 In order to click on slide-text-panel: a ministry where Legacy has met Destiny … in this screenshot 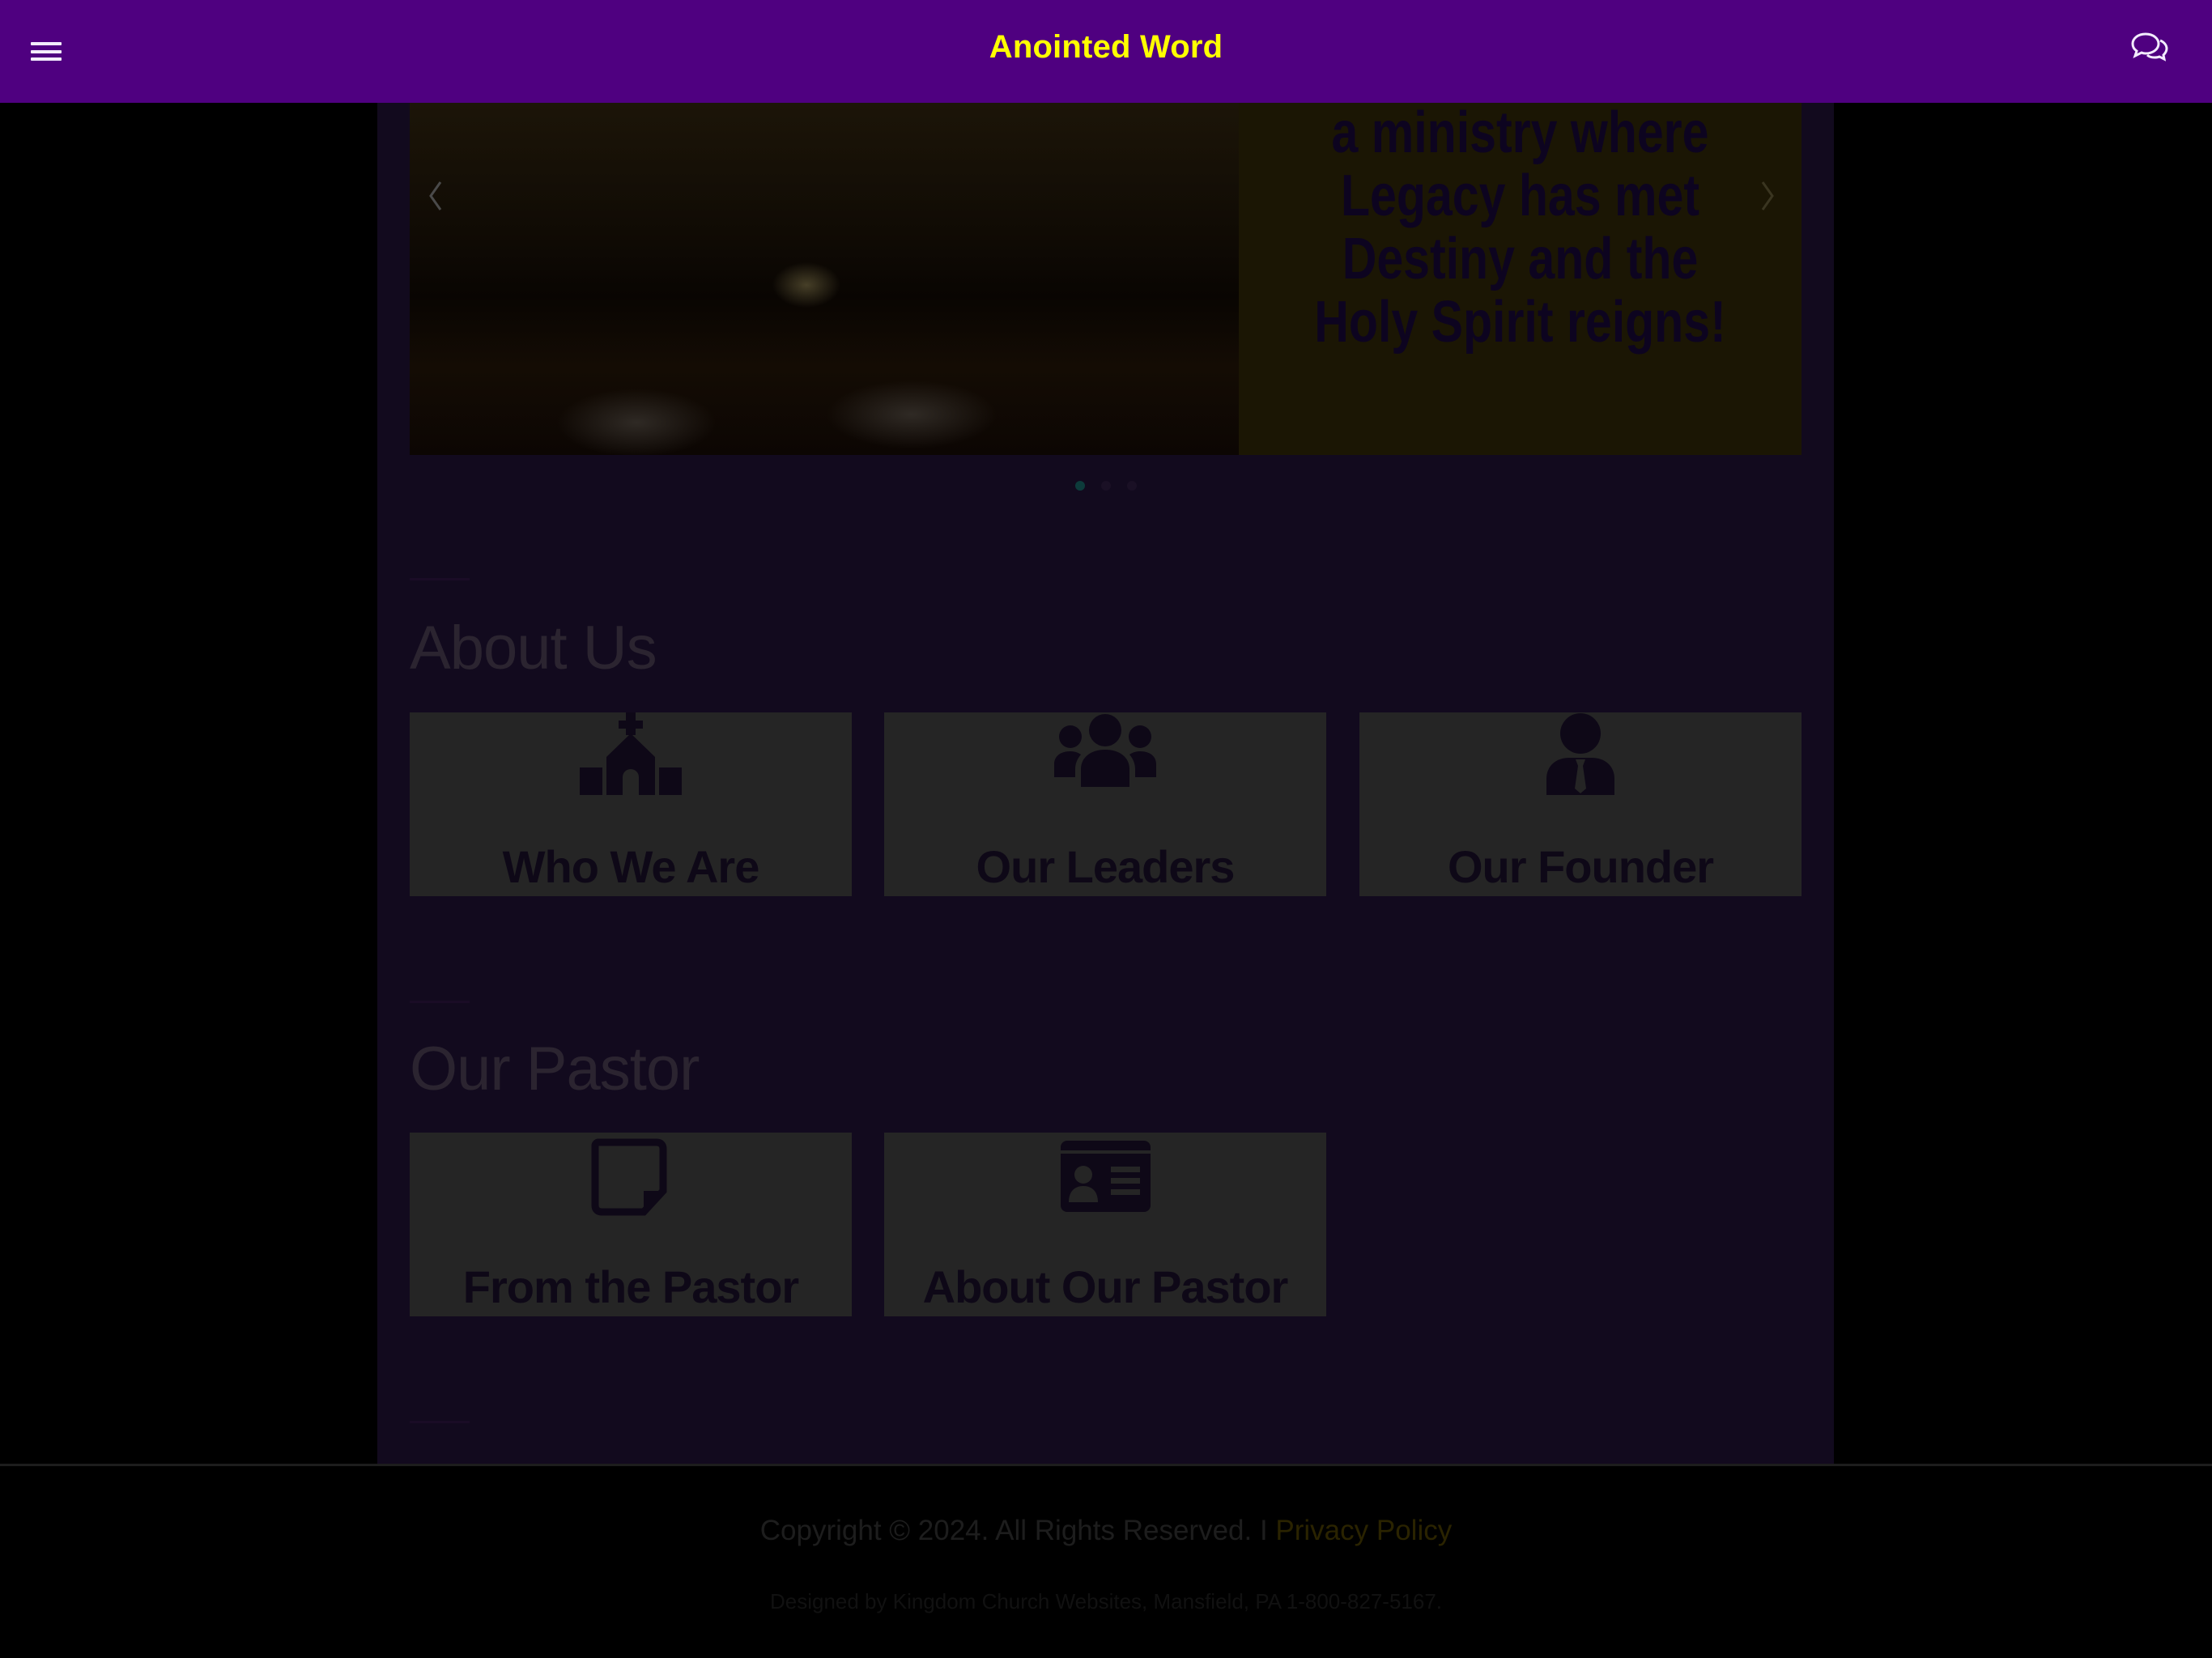, I will do `click(1521, 279)`.